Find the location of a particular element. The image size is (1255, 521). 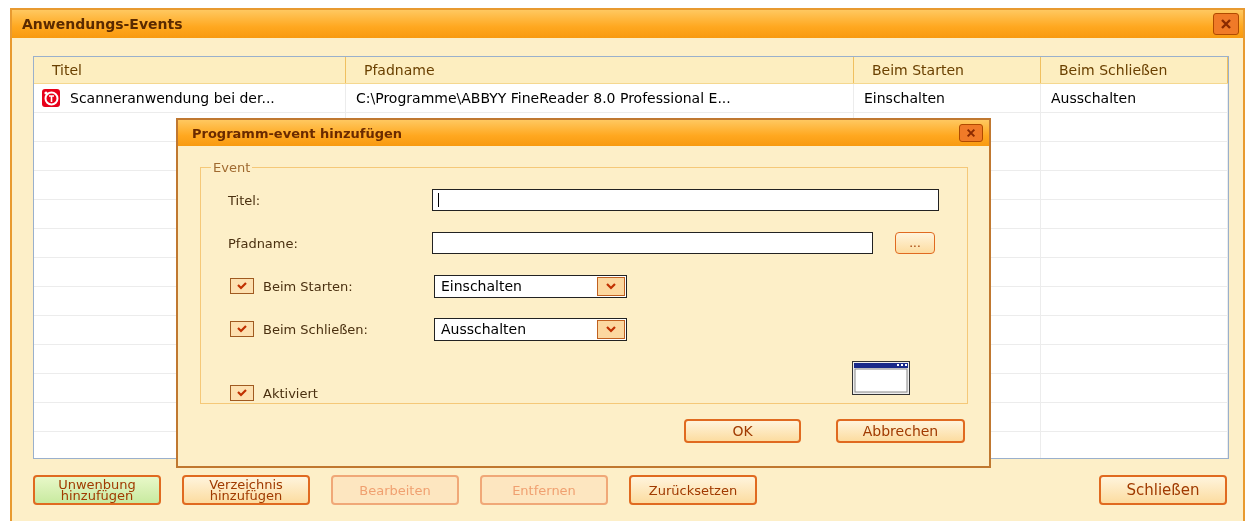

column-header: Beim Starten is located at coordinates (947, 70).